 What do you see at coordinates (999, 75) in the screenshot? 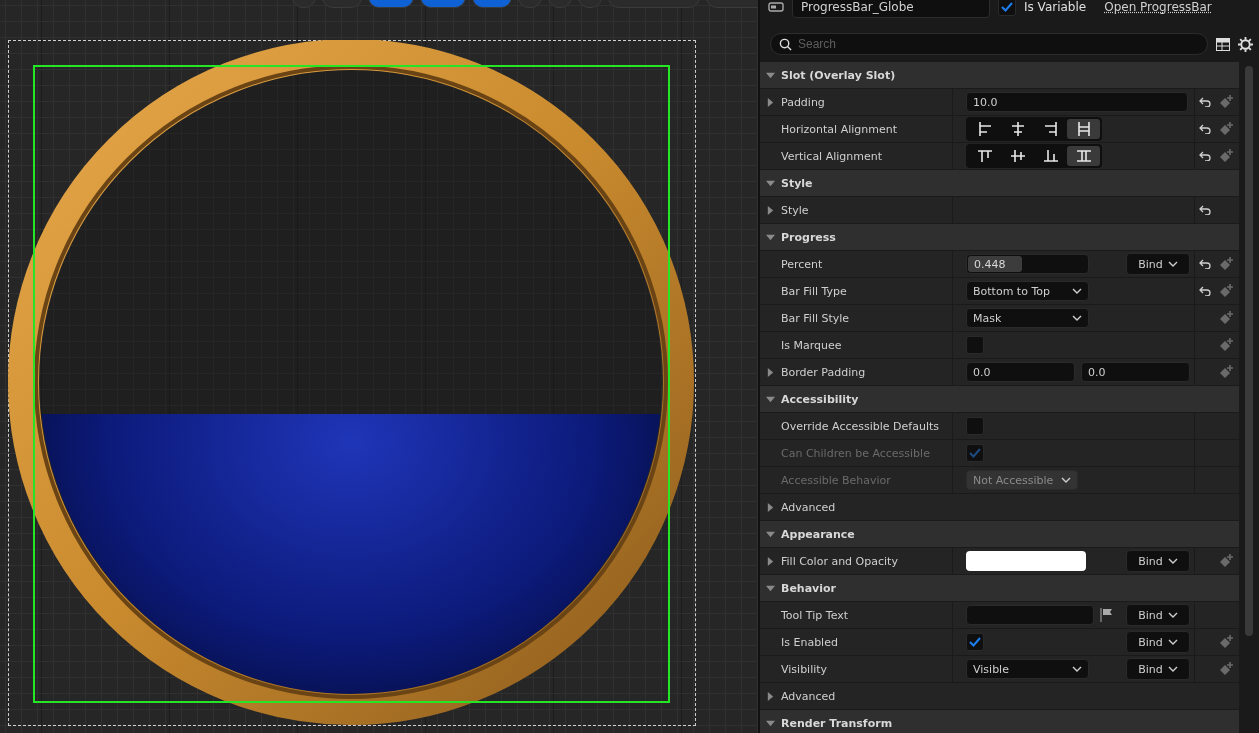
I see `section-header: Slot (Overlay Slot)` at bounding box center [999, 75].